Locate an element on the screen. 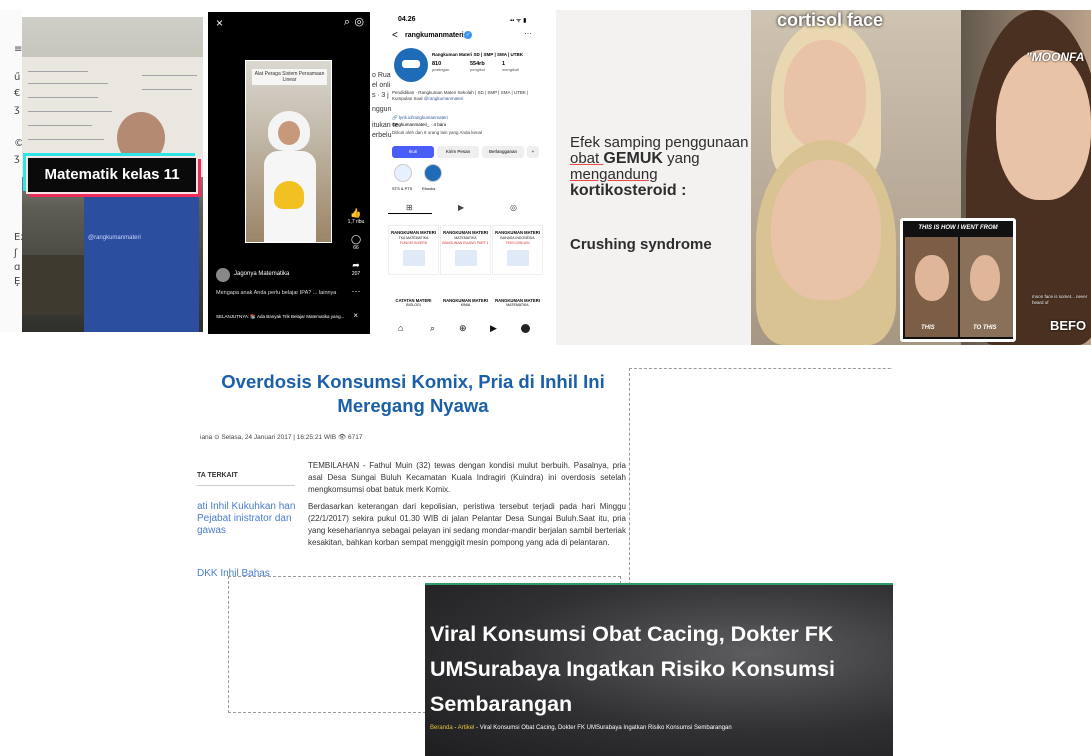 This screenshot has height=756, width=1091. follow-button: Ikuti is located at coordinates (413, 152).